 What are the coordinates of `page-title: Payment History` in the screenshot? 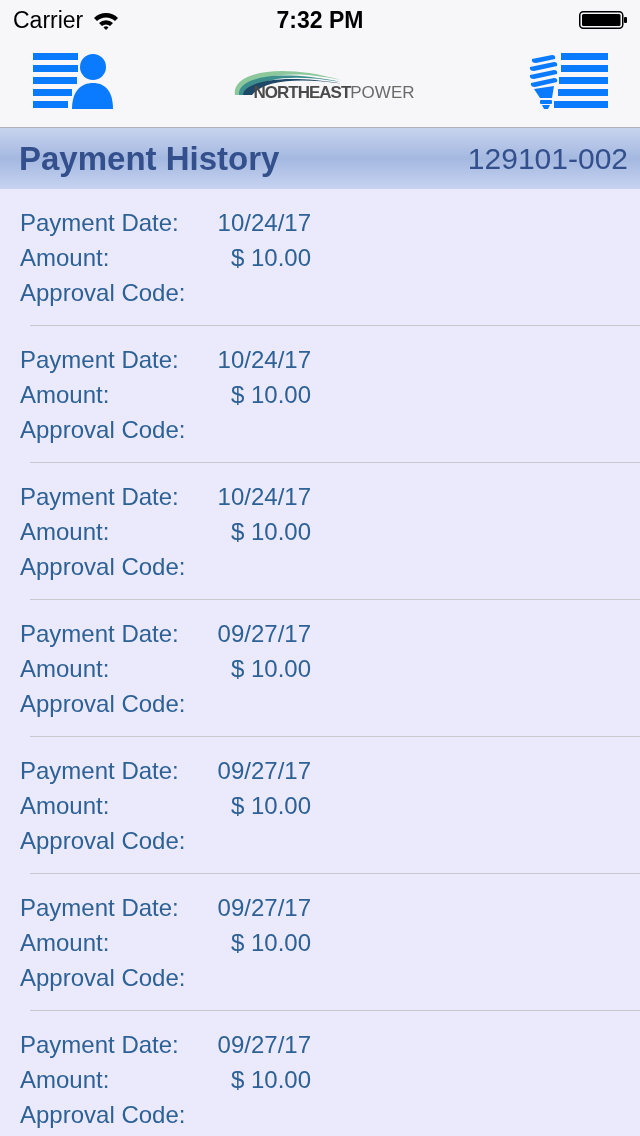 It's located at (149, 158).